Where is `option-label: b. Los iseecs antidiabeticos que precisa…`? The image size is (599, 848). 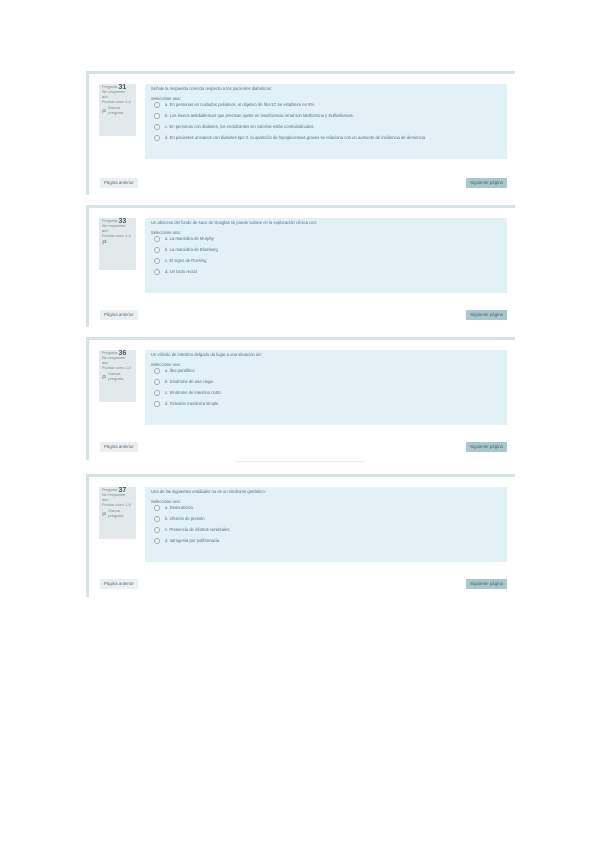 option-label: b. Los iseecs antidiabeticos que precisa… is located at coordinates (259, 116).